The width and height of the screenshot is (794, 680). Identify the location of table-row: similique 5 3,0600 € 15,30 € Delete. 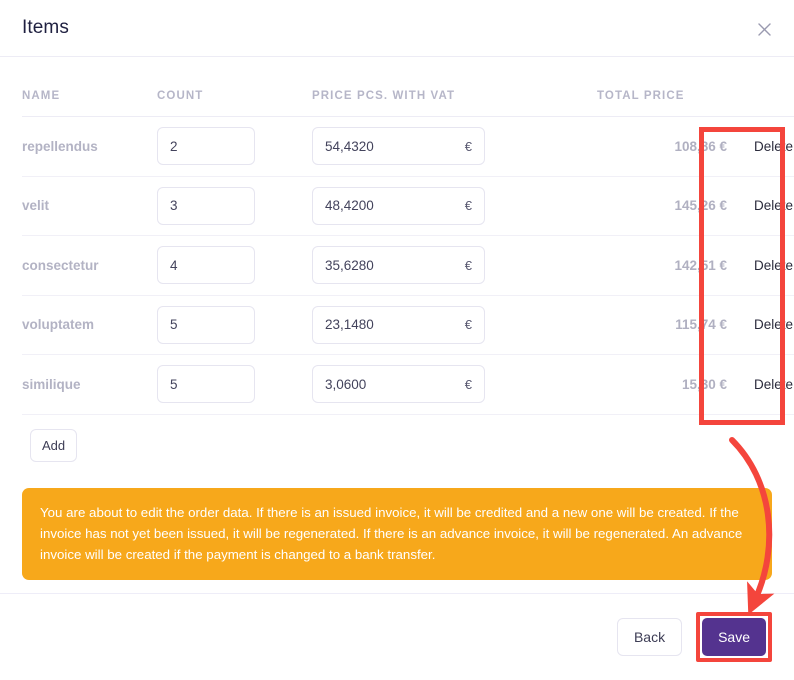
(408, 384).